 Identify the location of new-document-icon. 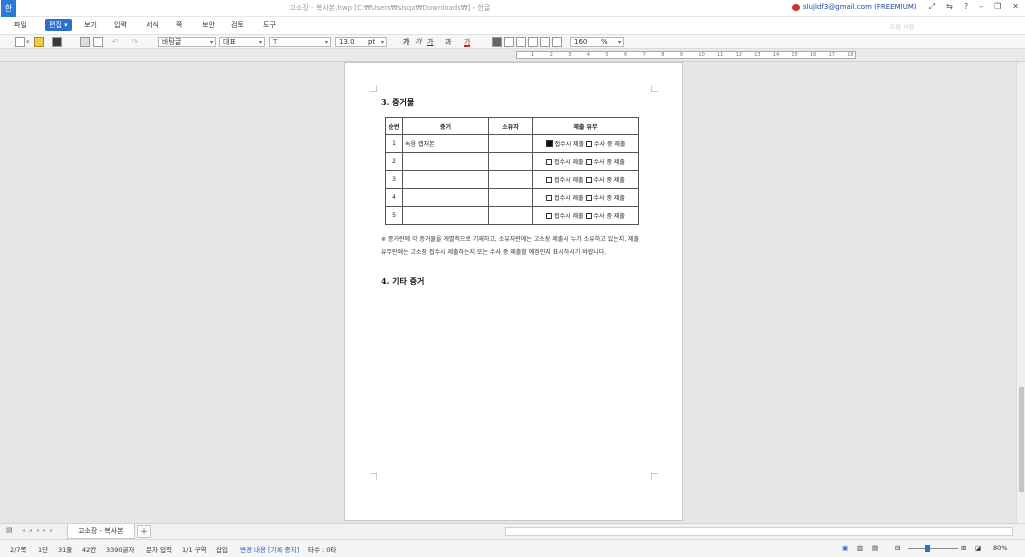
(20, 42).